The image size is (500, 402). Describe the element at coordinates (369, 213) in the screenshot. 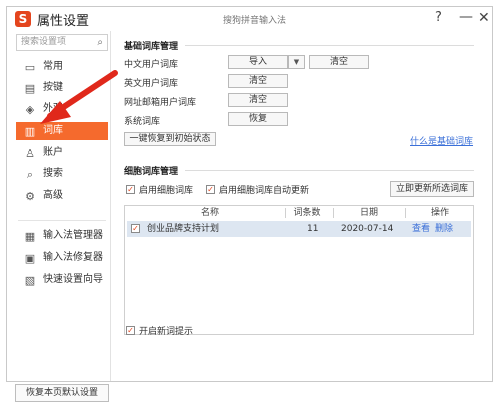

I see `column-header-date: 日期` at that location.